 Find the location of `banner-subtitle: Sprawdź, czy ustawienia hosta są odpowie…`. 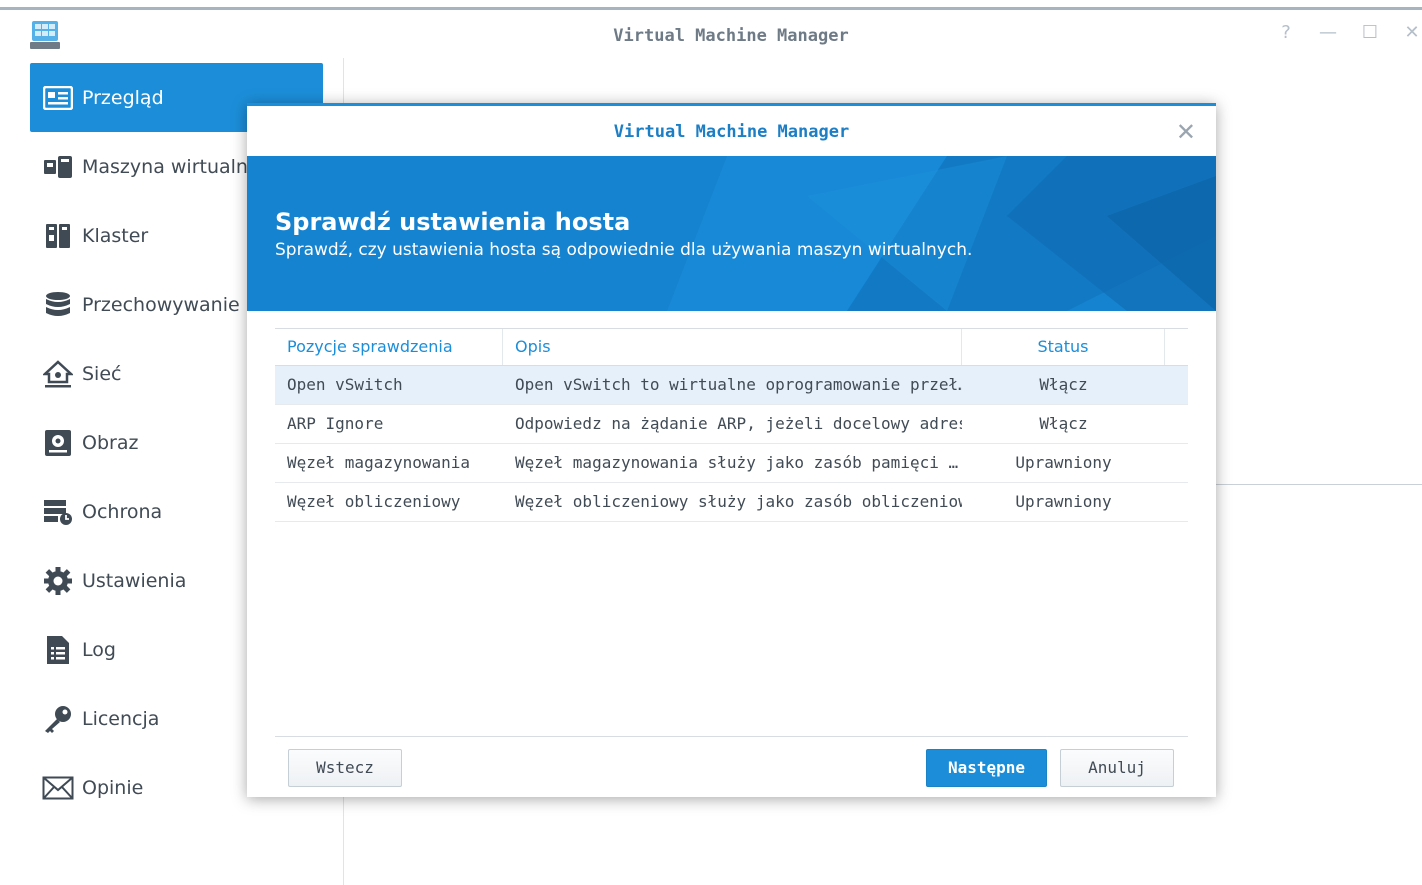

banner-subtitle: Sprawdź, czy ustawienia hosta są odpowie… is located at coordinates (624, 250).